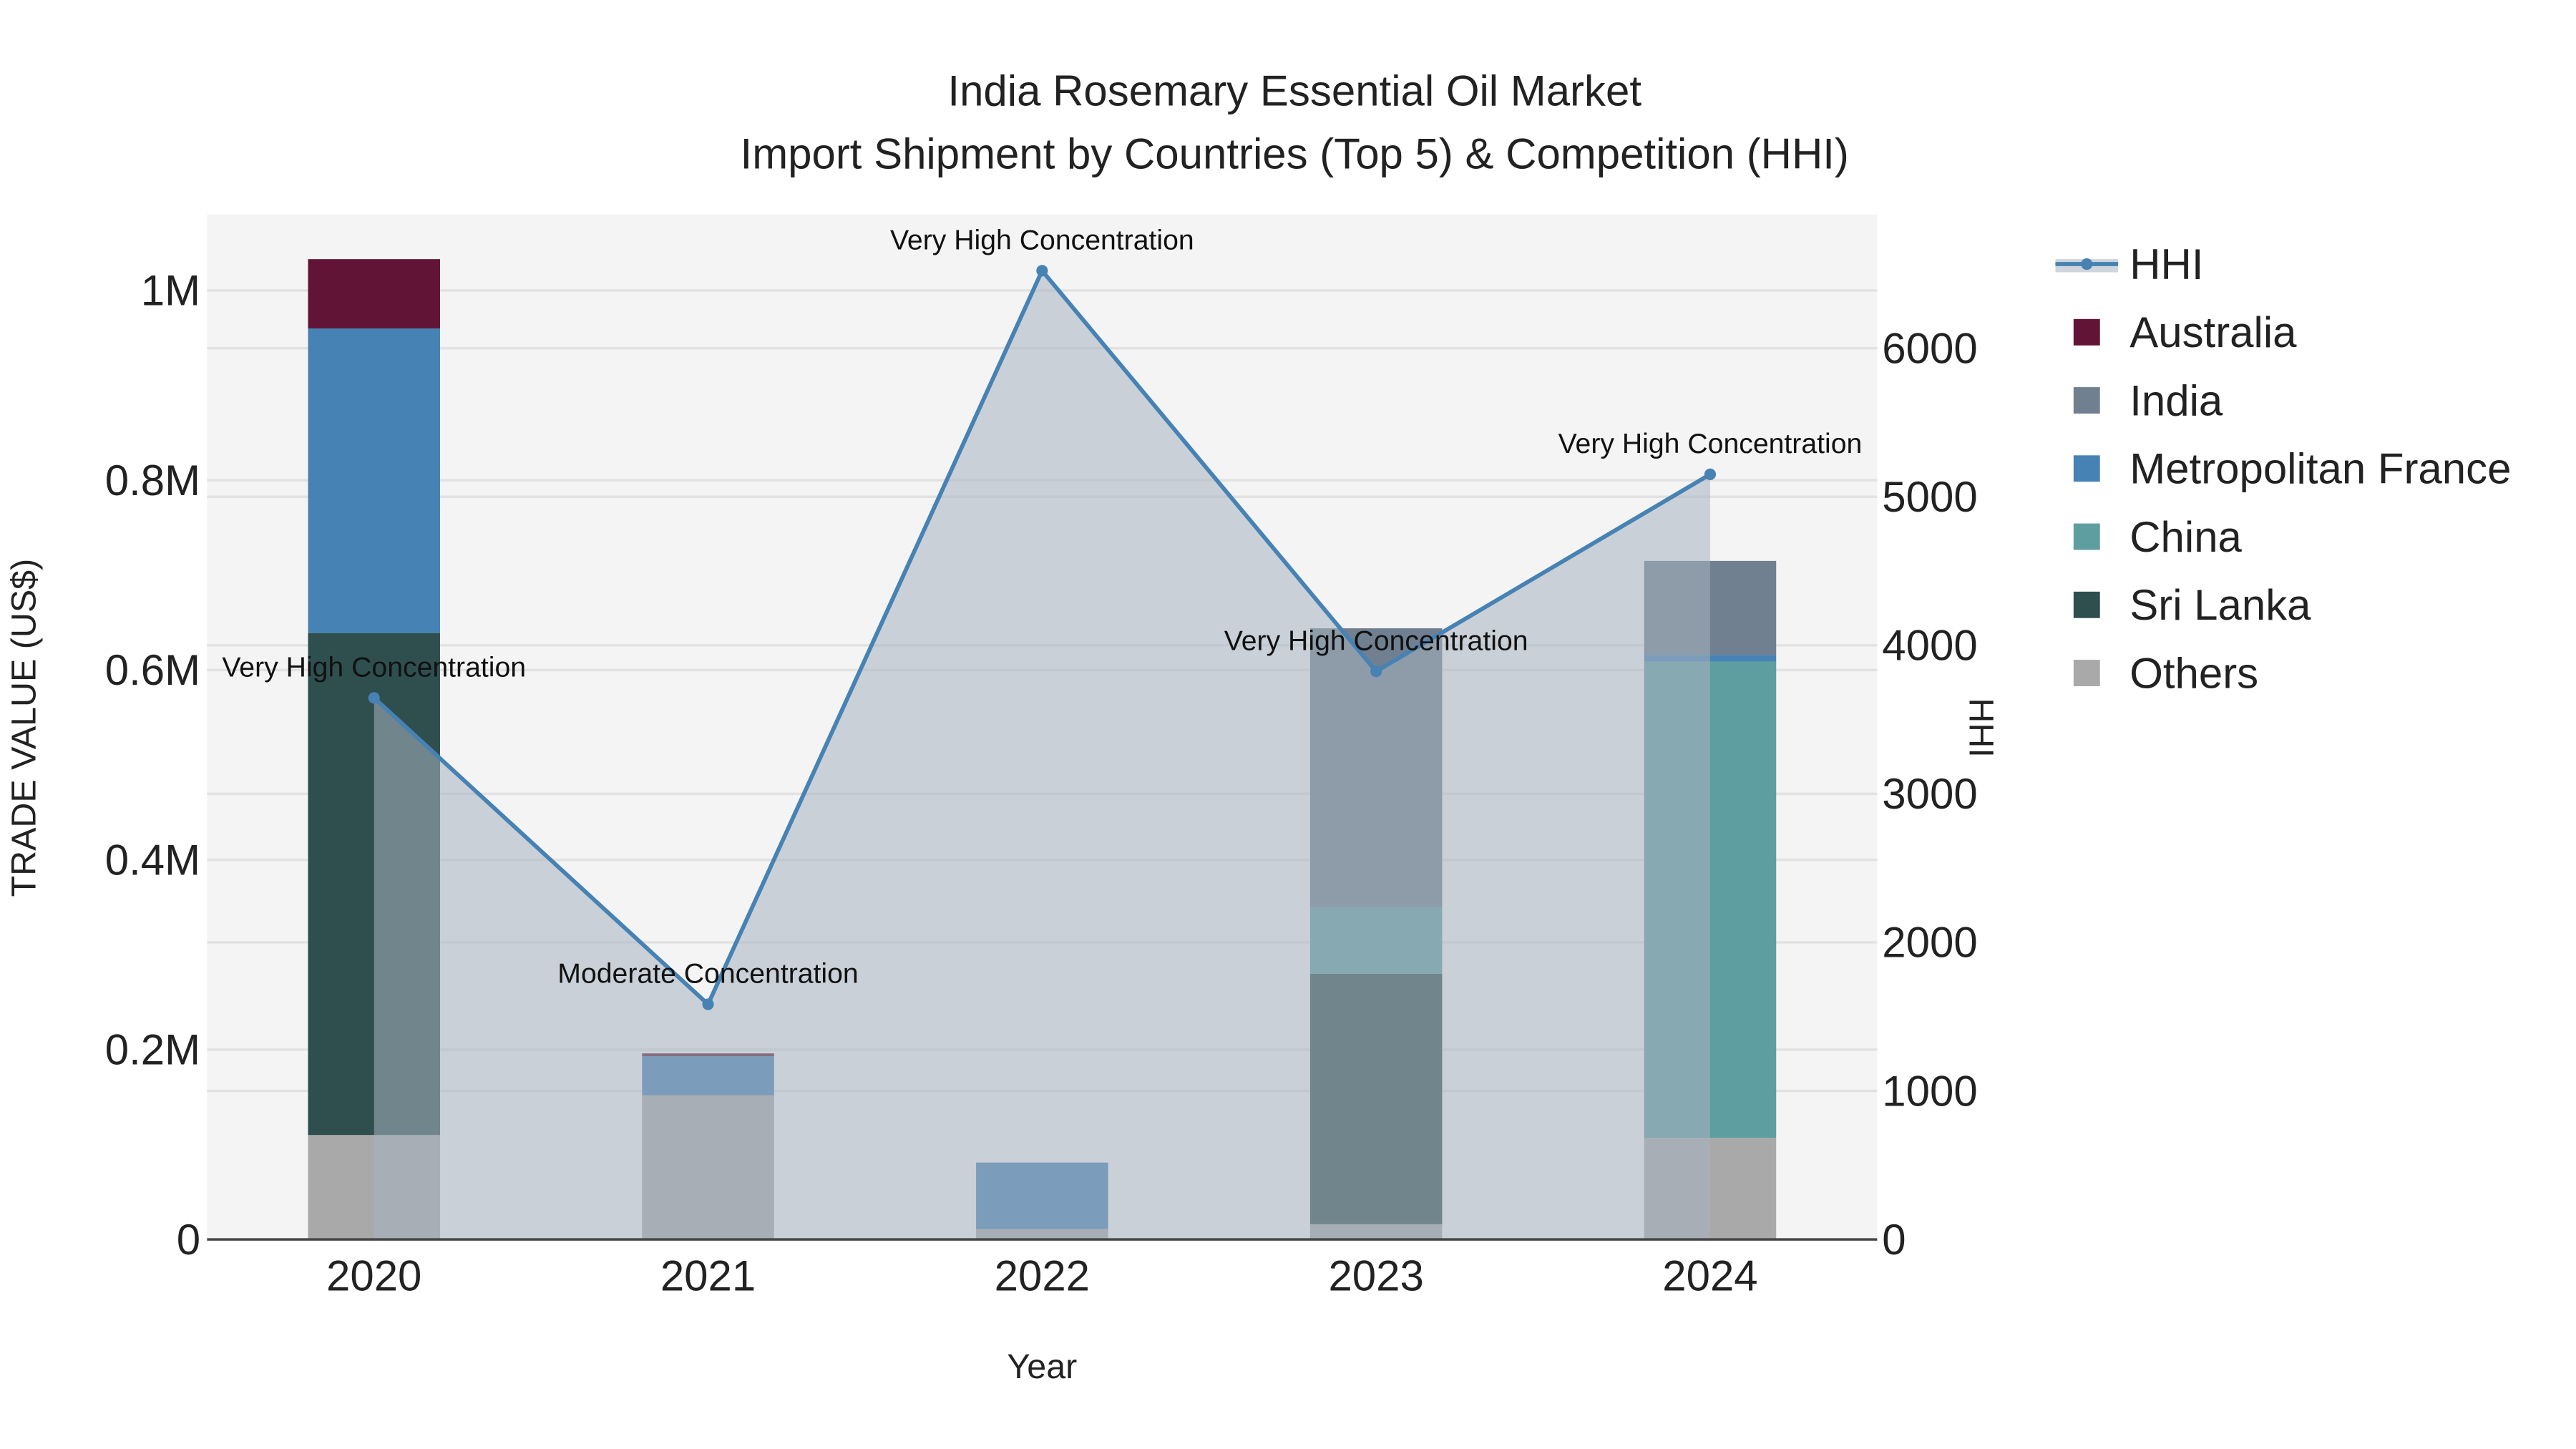 Image resolution: width=2576 pixels, height=1449 pixels. I want to click on y-tick-label: 1M, so click(170, 291).